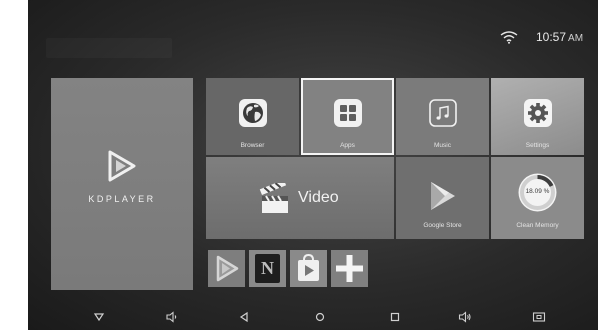 The image size is (605, 330). I want to click on kdplayer-logo-text: KDPLAYER, so click(122, 199).